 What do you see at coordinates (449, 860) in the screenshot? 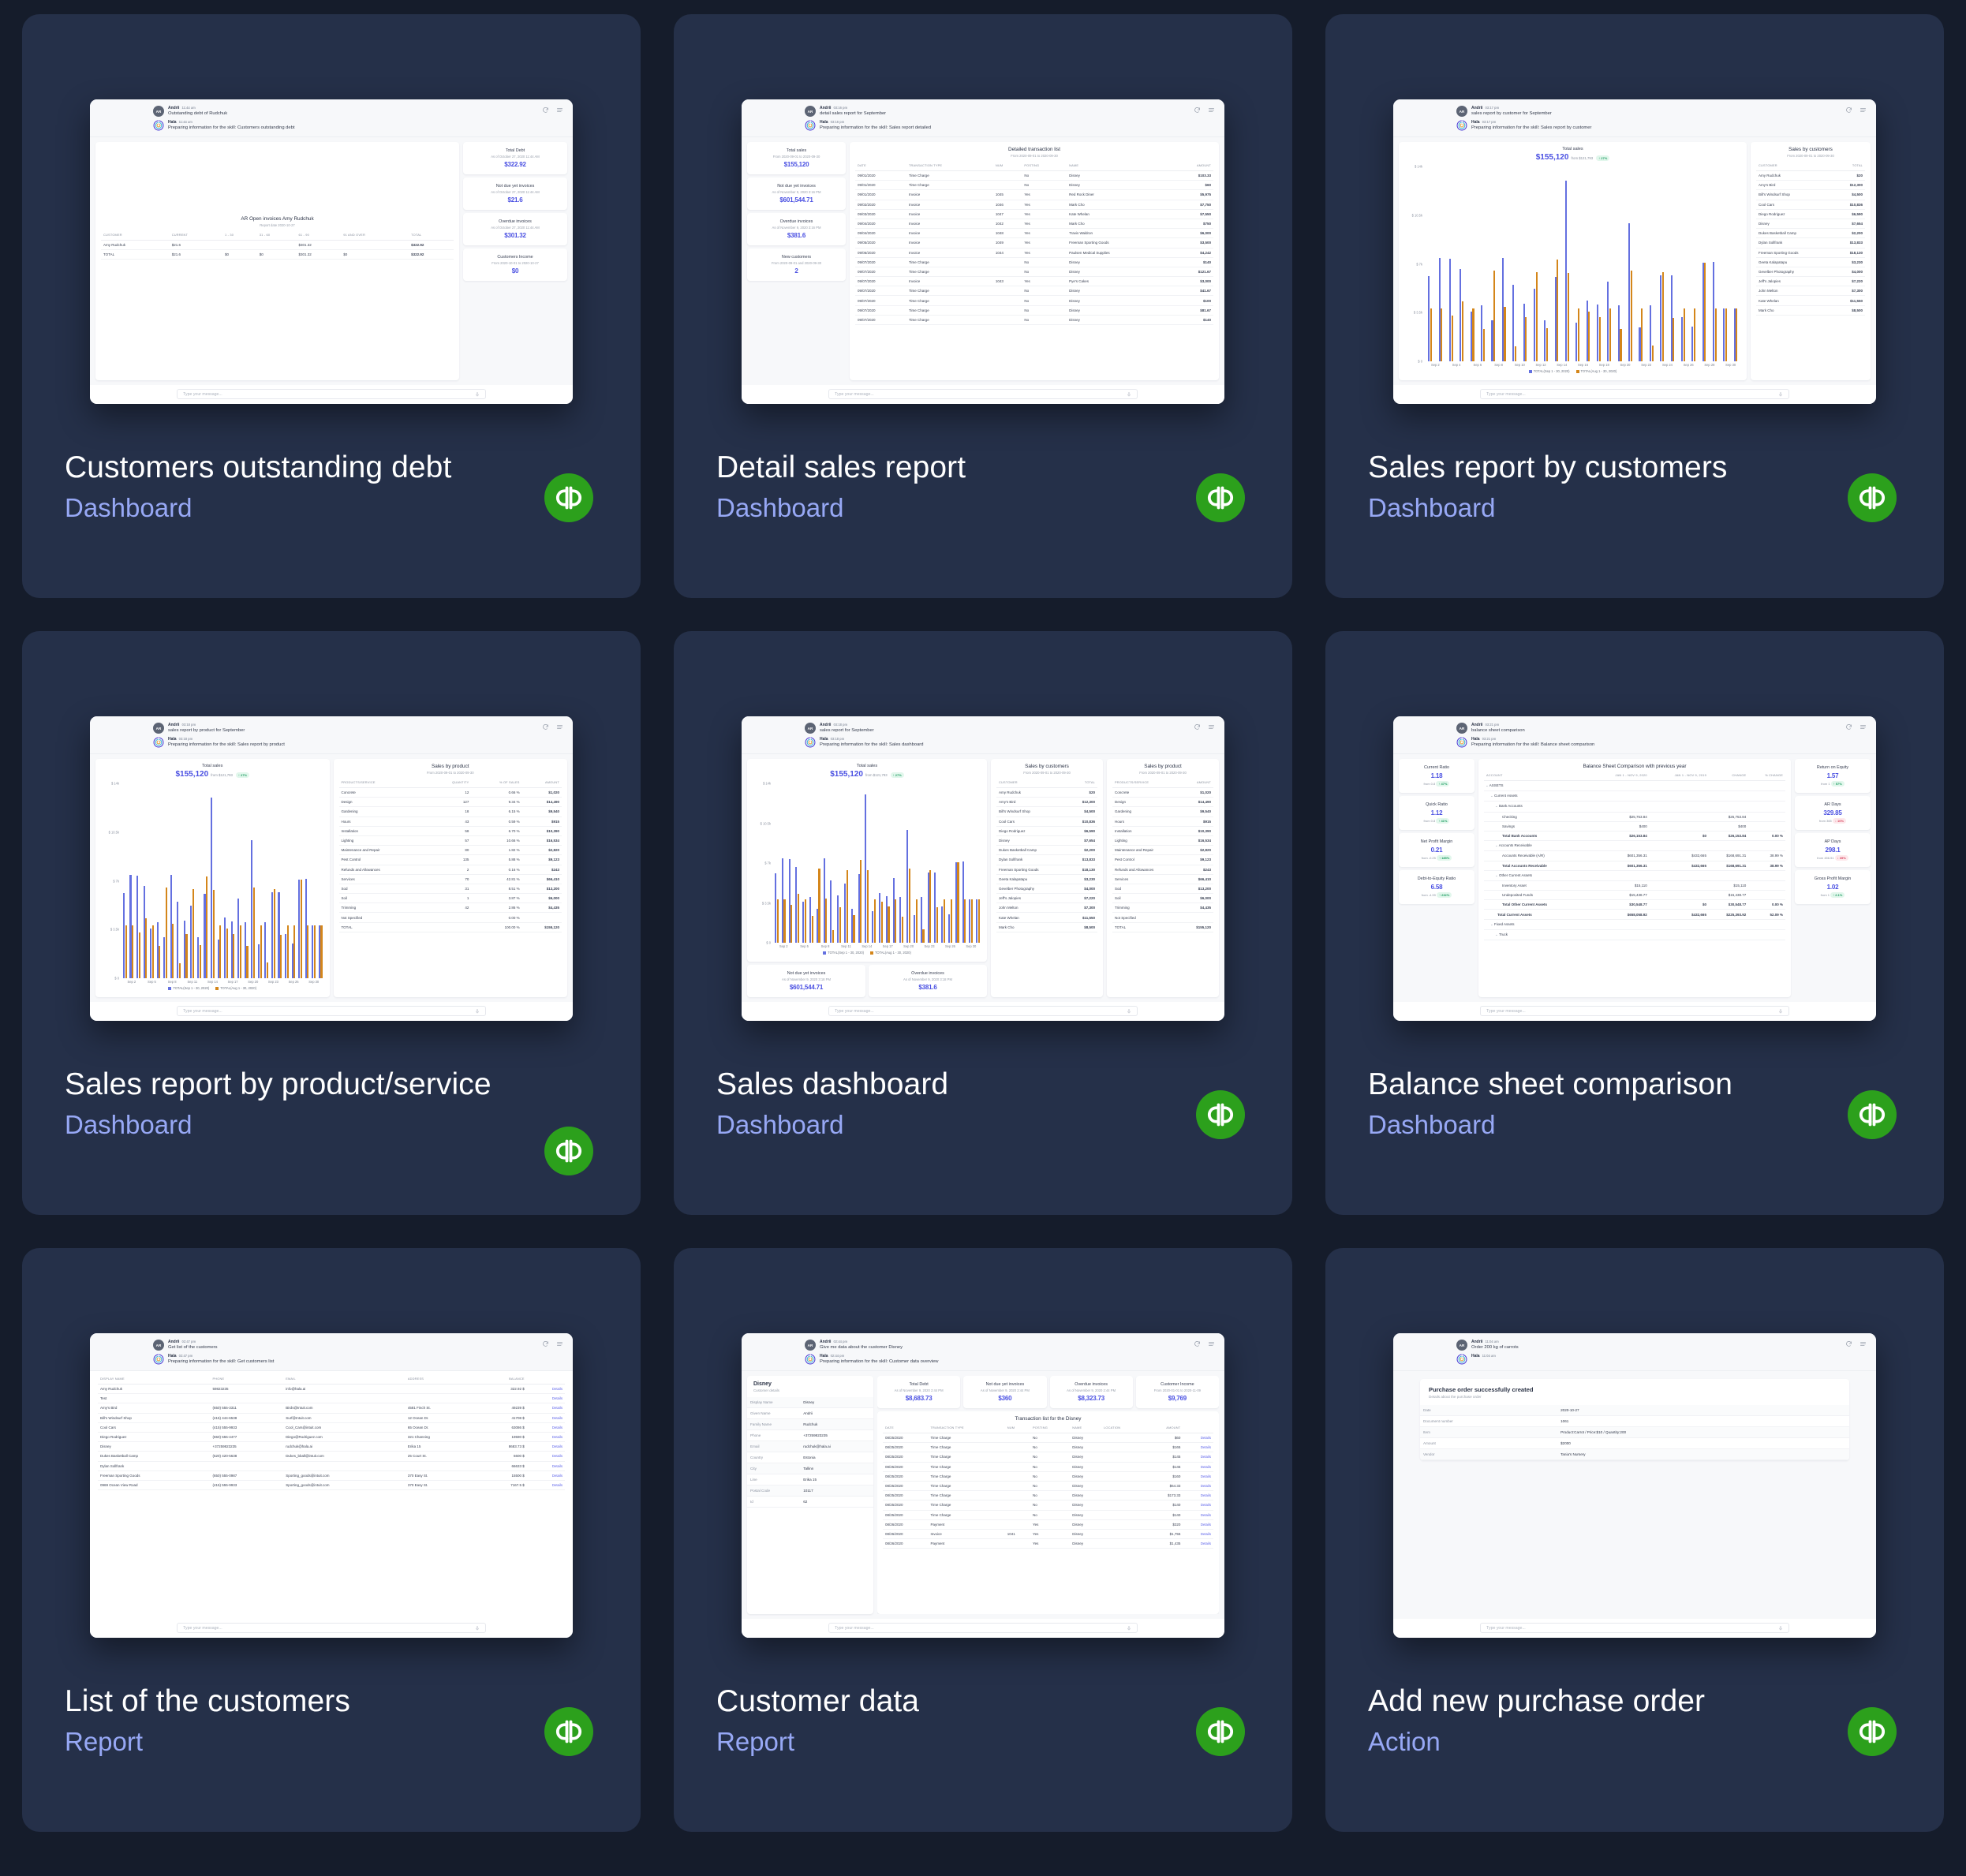
I see `table-cell: 135` at bounding box center [449, 860].